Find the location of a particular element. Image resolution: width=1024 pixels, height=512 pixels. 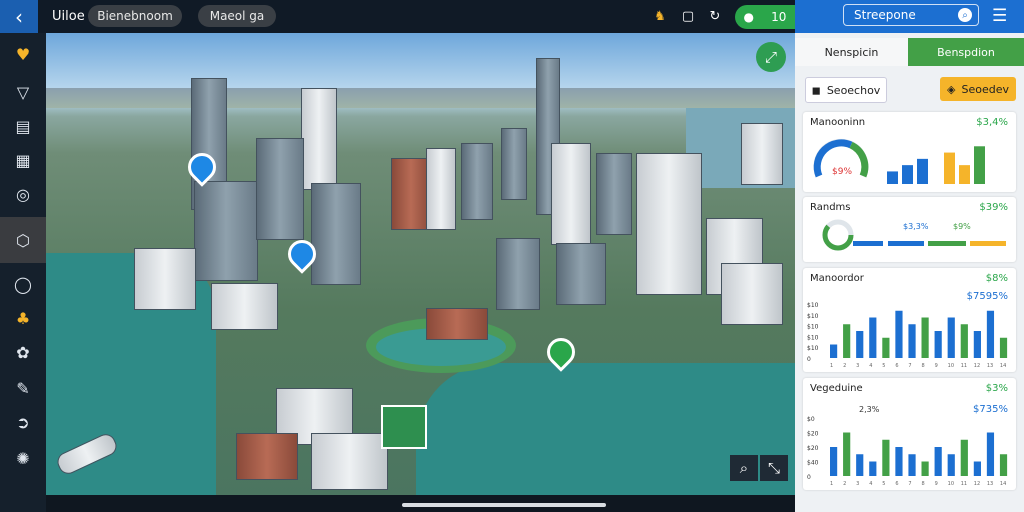

stats-card: Manooninn $3,4% $9% is located at coordinates (909, 152).